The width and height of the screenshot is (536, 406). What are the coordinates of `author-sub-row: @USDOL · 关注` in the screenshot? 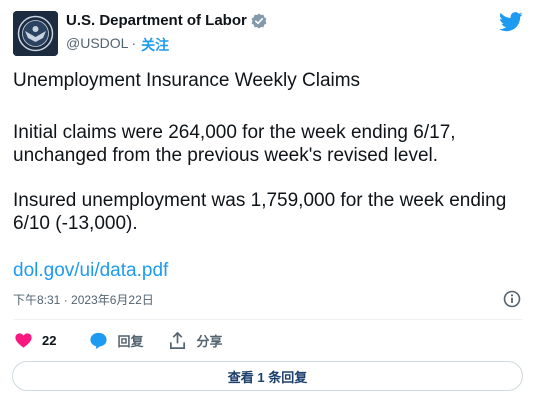 It's located at (117, 45).